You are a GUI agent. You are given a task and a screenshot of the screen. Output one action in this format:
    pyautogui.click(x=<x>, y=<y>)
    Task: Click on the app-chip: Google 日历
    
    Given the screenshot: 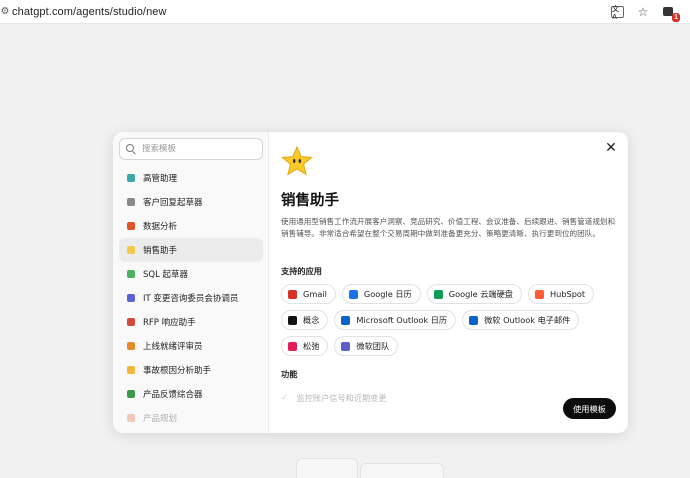 What is the action you would take?
    pyautogui.click(x=381, y=294)
    